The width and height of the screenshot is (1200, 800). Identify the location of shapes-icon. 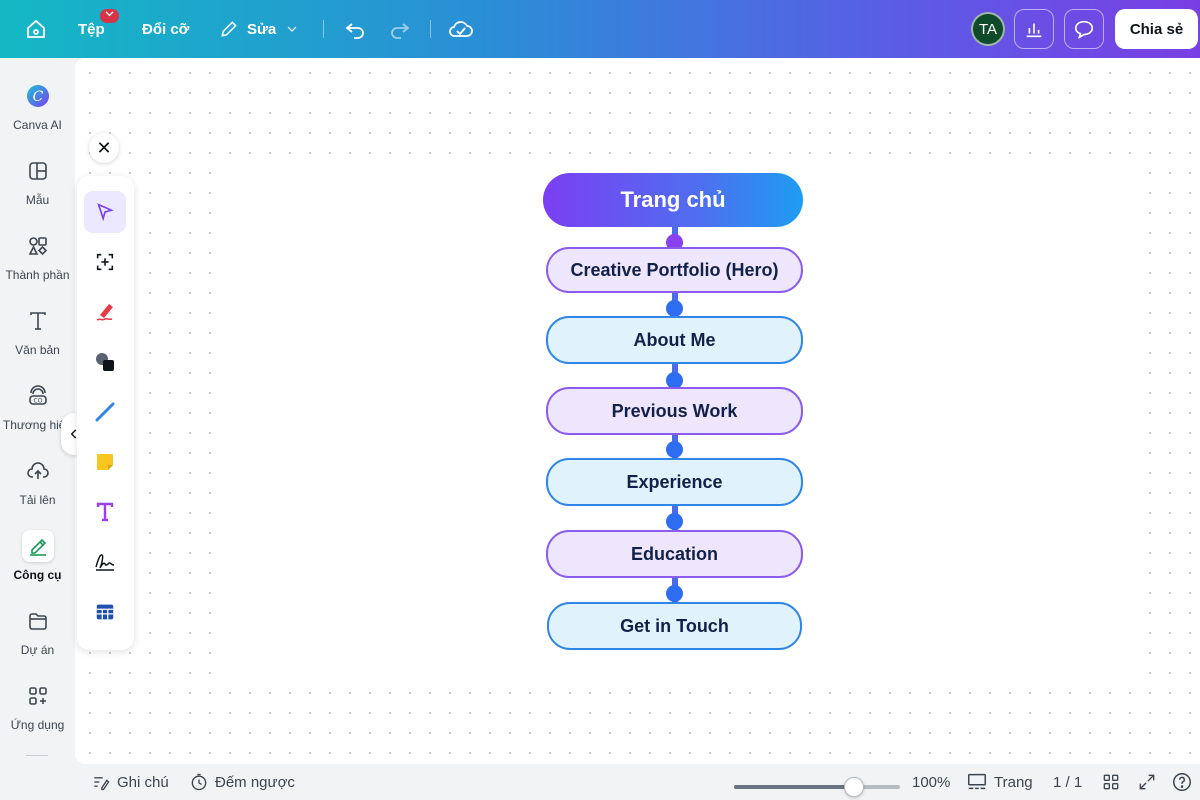
(105, 362).